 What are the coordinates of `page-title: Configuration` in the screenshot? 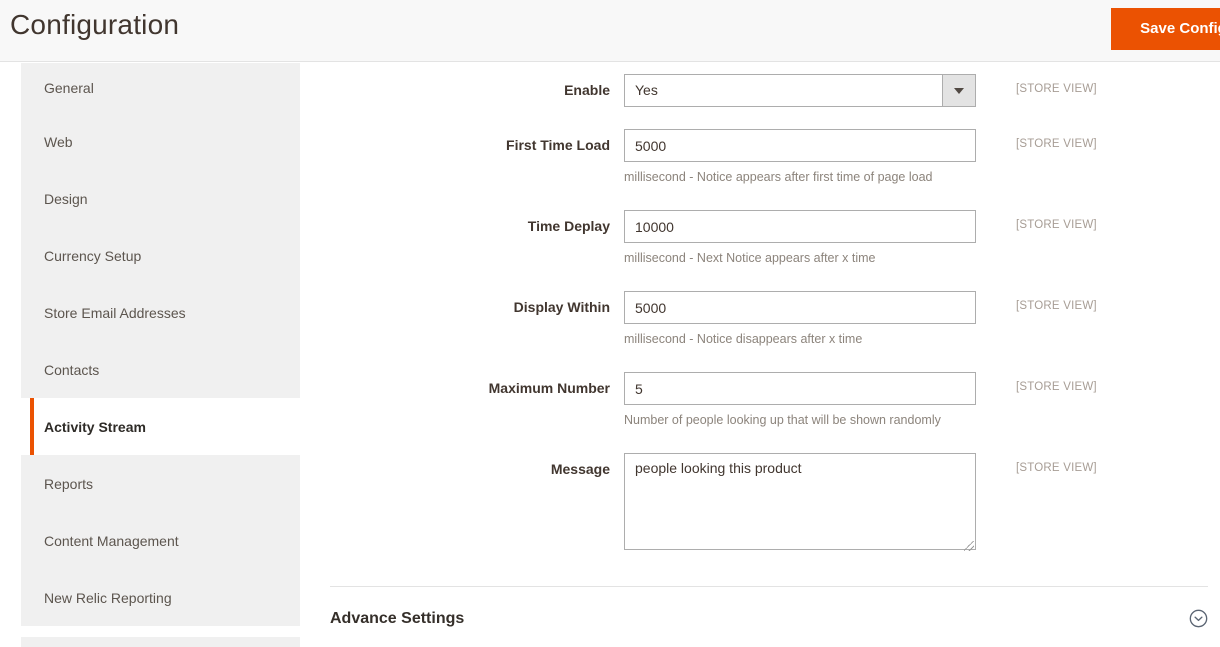 It's located at (95, 24).